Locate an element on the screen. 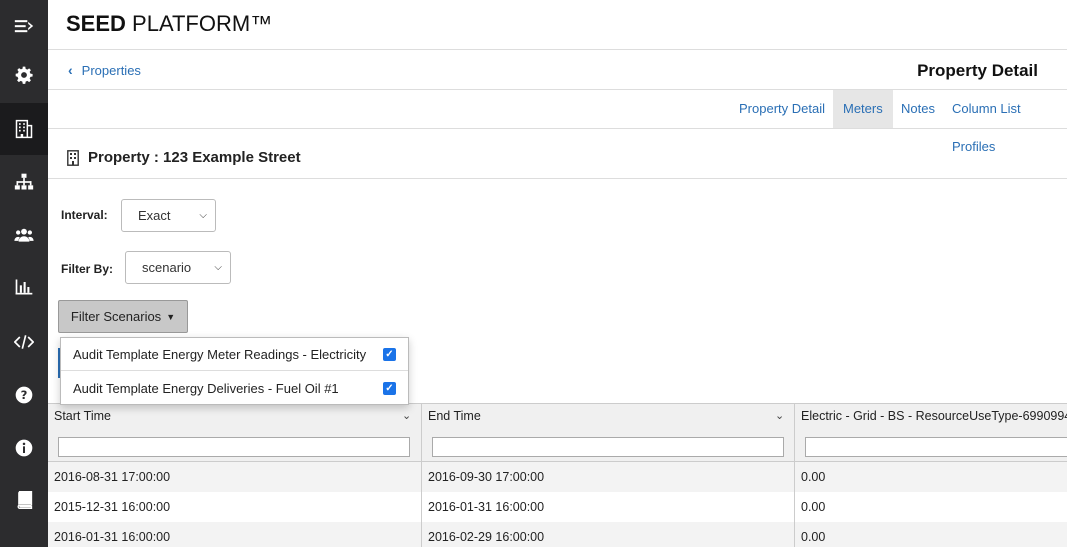 The width and height of the screenshot is (1067, 547). sidebar: ? is located at coordinates (24, 273).